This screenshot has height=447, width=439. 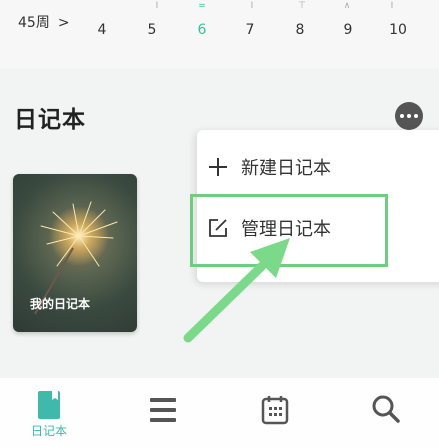 What do you see at coordinates (250, 30) in the screenshot?
I see `day-7: 7` at bounding box center [250, 30].